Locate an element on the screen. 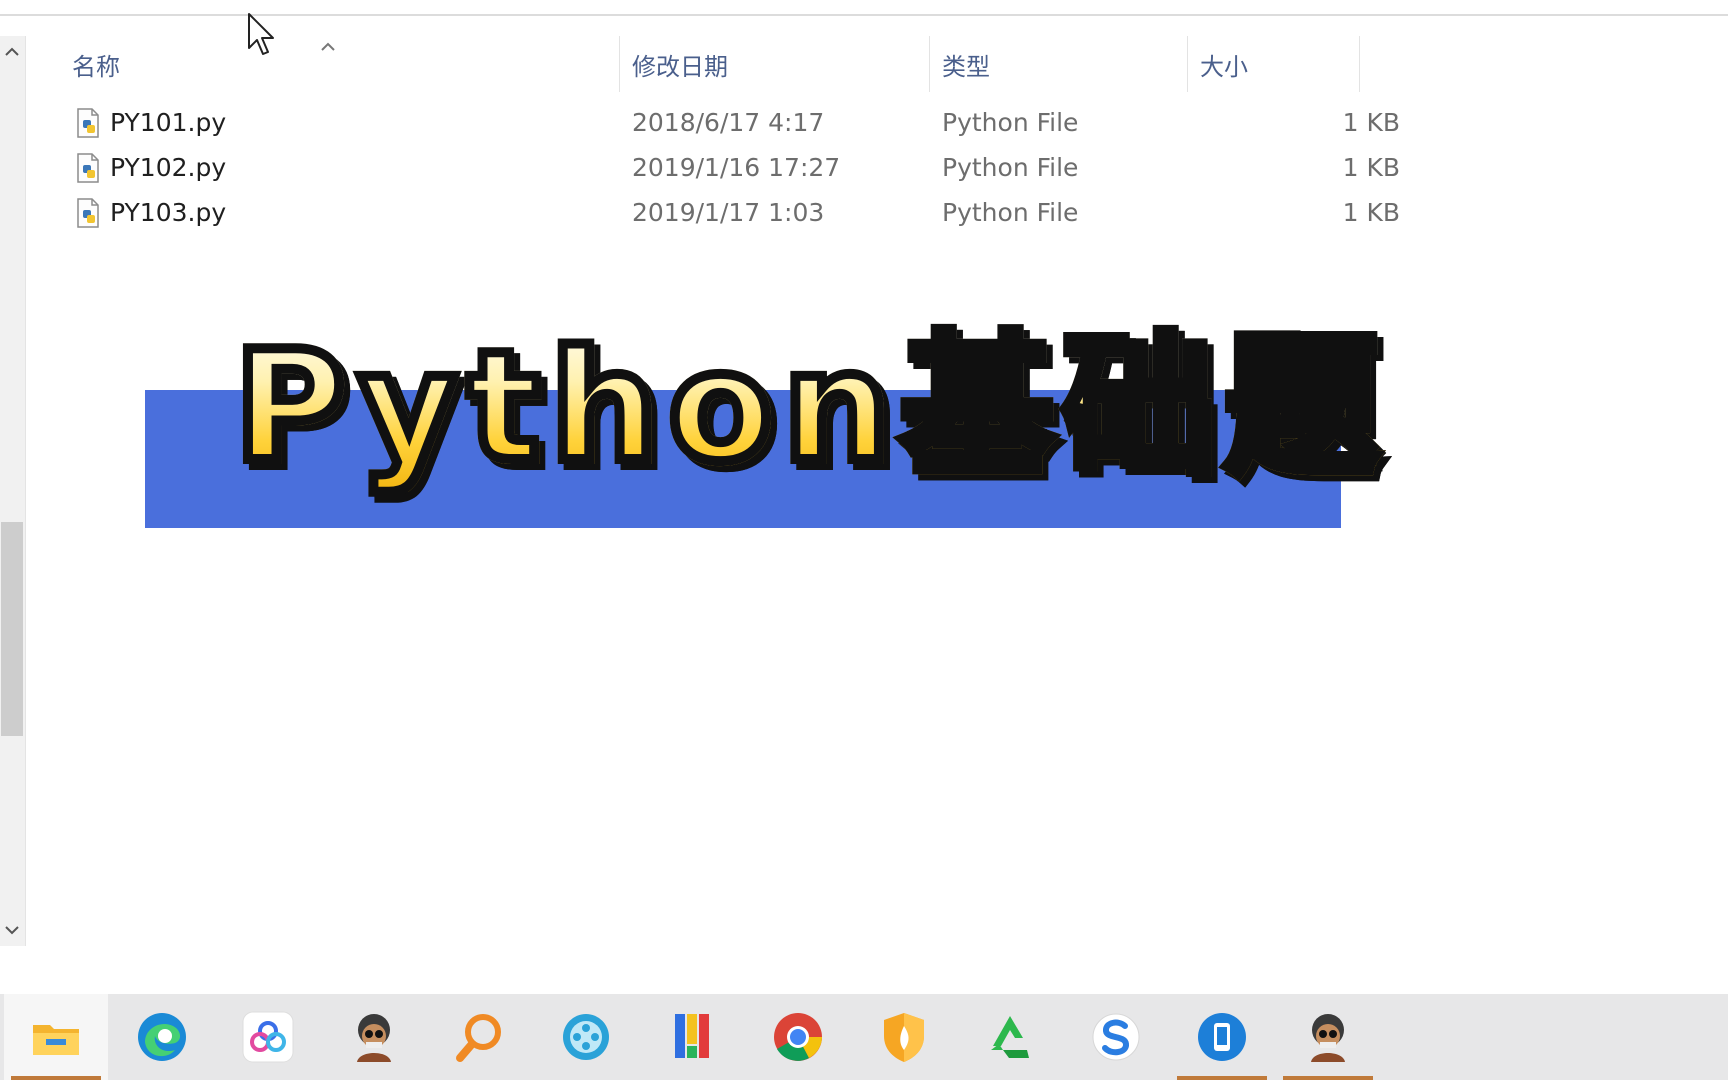 The width and height of the screenshot is (1728, 1080). file-name-cell: PY102.py is located at coordinates (151, 167).